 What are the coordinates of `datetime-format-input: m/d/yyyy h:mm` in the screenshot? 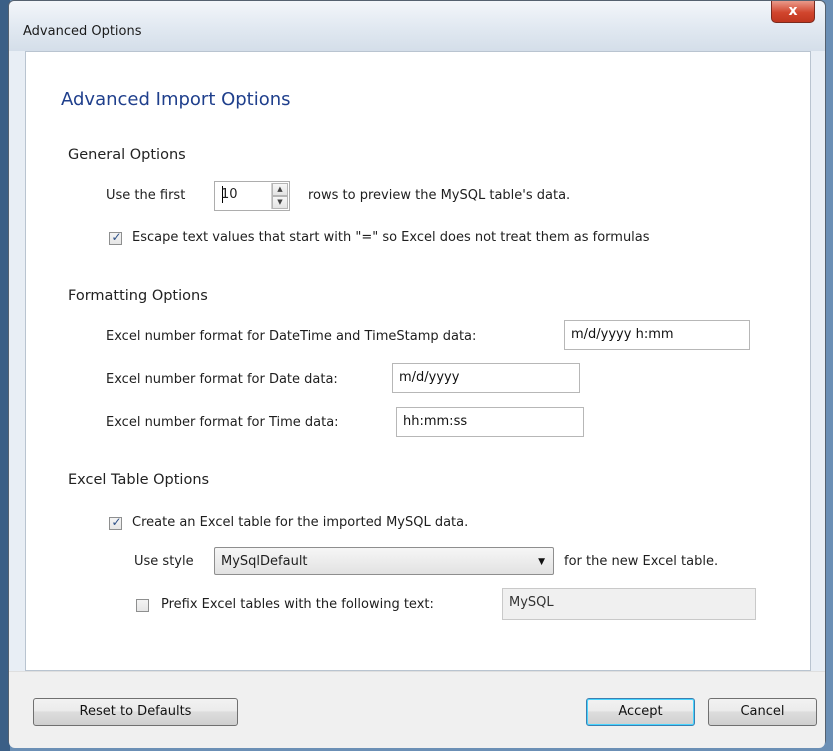 It's located at (657, 335).